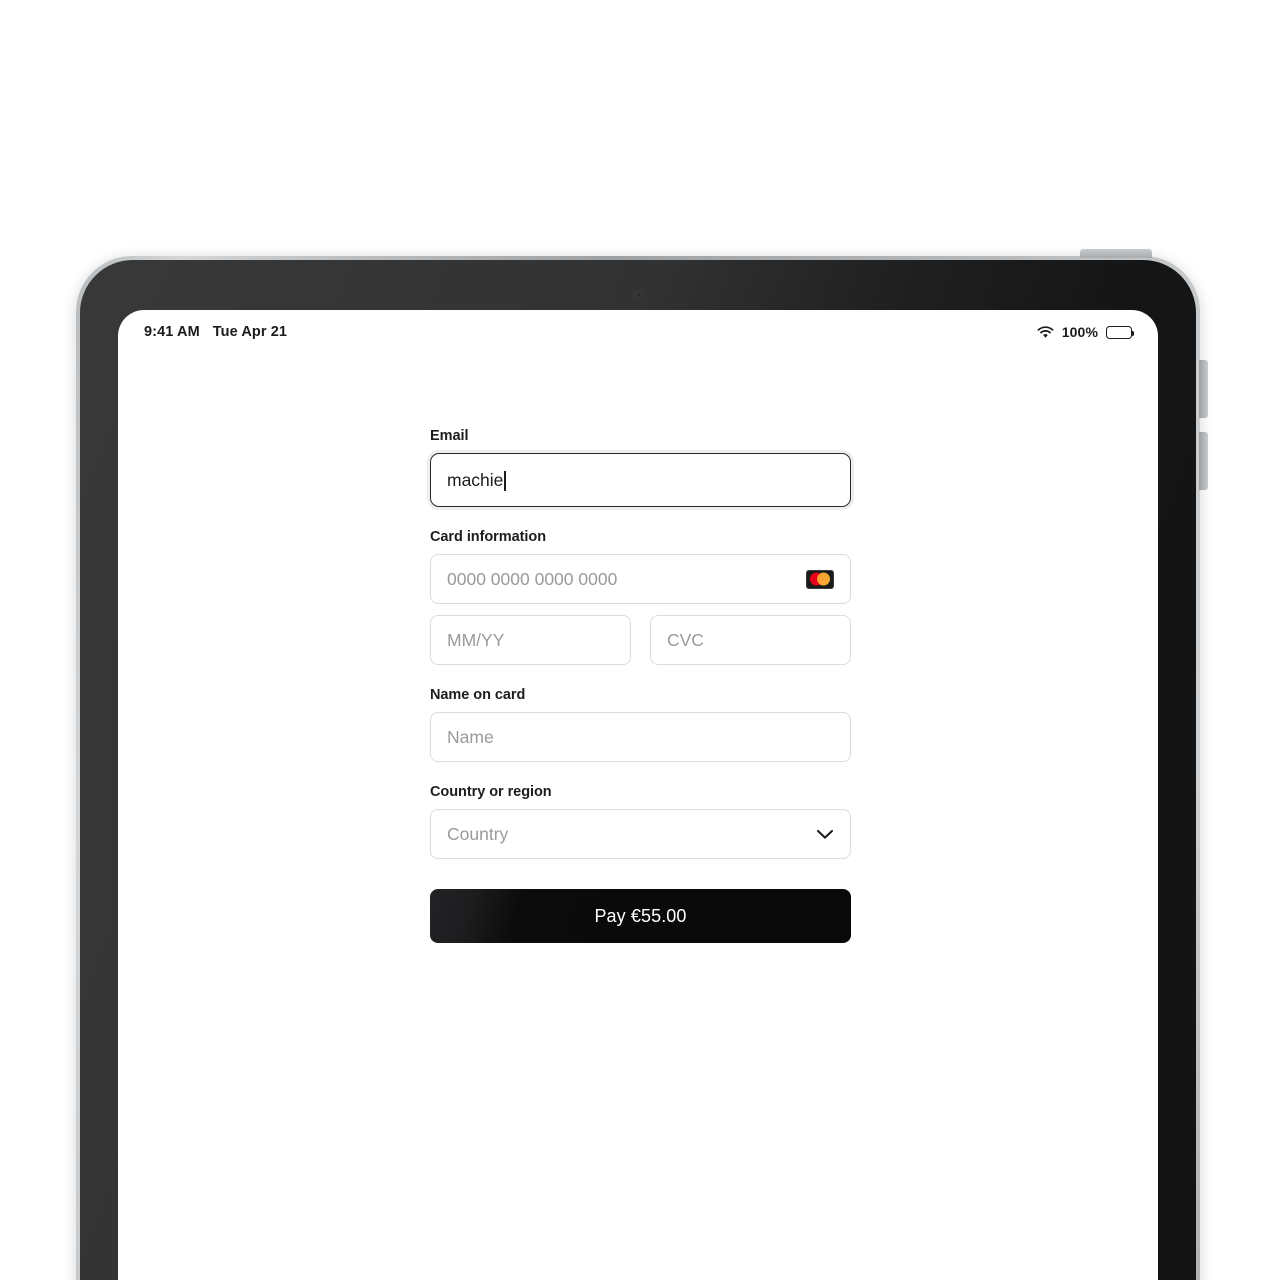 This screenshot has height=1280, width=1280. I want to click on card-information-label: Card information, so click(488, 537).